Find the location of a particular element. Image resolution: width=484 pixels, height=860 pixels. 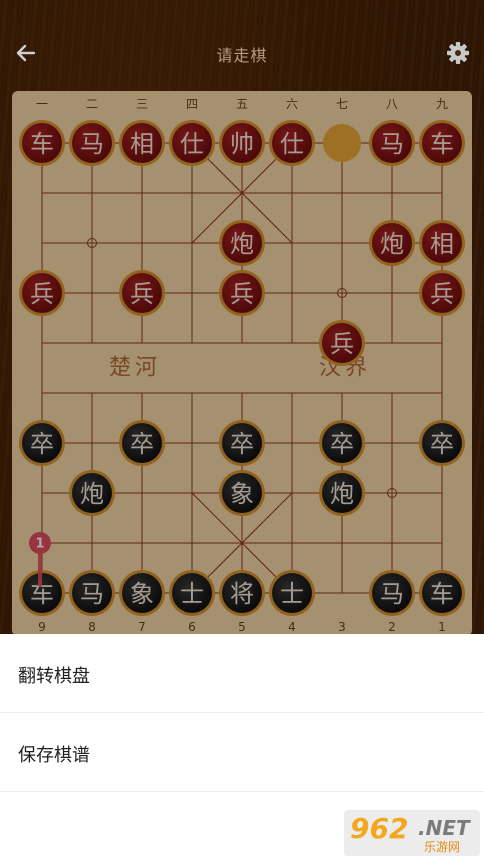

settings-button is located at coordinates (458, 53).